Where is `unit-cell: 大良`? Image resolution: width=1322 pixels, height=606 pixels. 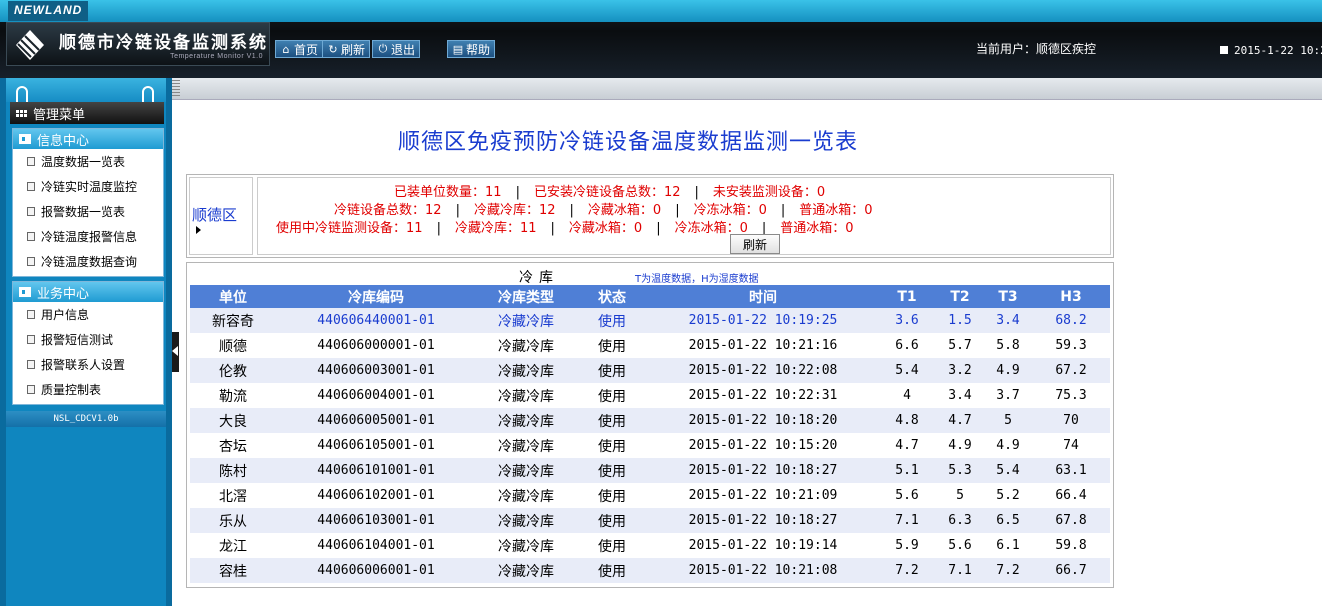 unit-cell: 大良 is located at coordinates (233, 420).